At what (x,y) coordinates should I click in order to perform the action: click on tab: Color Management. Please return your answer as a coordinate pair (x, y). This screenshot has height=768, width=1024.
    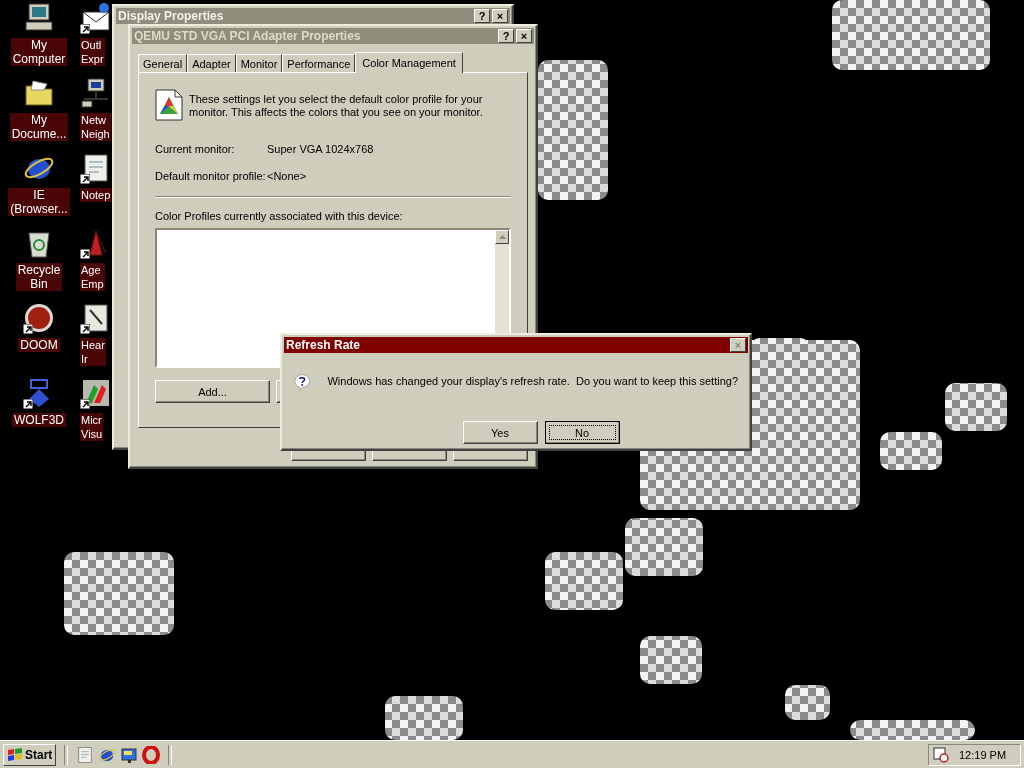
    Looking at the image, I should click on (409, 62).